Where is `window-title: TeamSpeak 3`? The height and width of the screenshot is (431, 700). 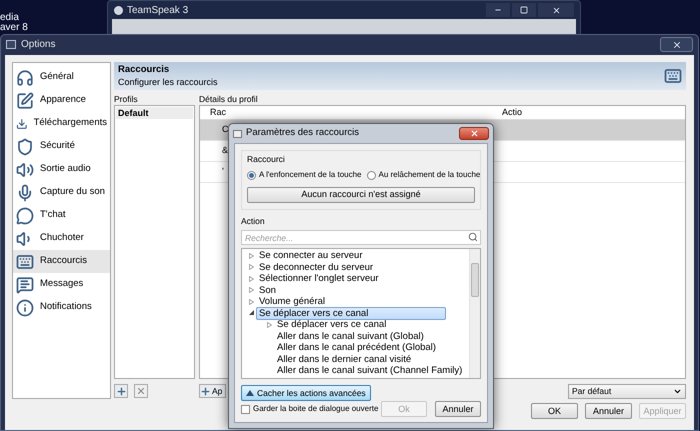
window-title: TeamSpeak 3 is located at coordinates (157, 11).